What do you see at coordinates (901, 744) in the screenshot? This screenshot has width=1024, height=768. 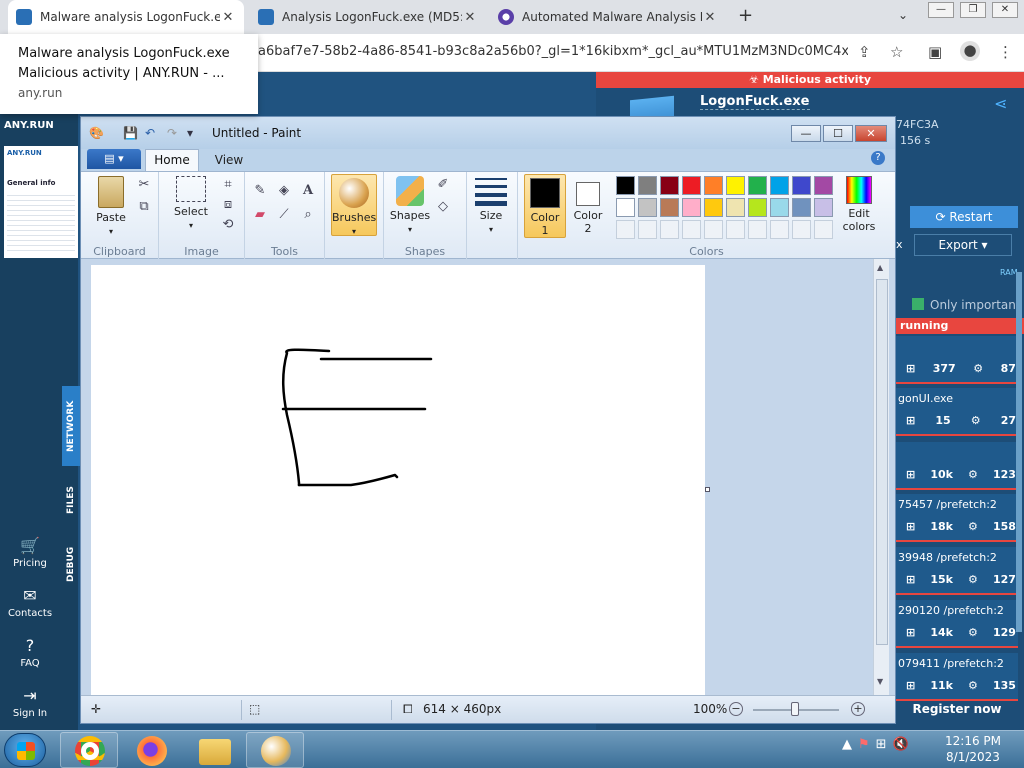 I see `volume-muted-icon: 🔇` at bounding box center [901, 744].